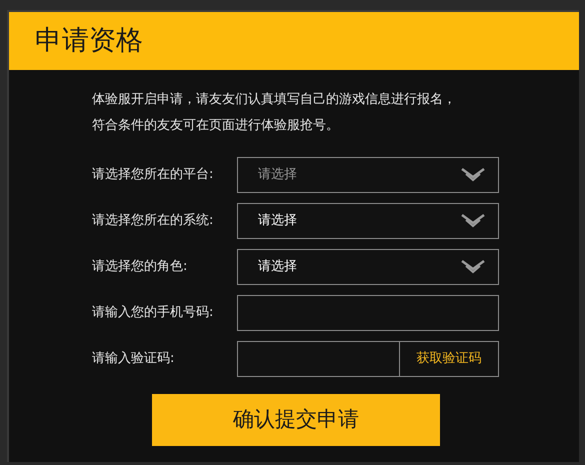 This screenshot has width=585, height=465. I want to click on field-label: 请选择您的角色:, so click(140, 267).